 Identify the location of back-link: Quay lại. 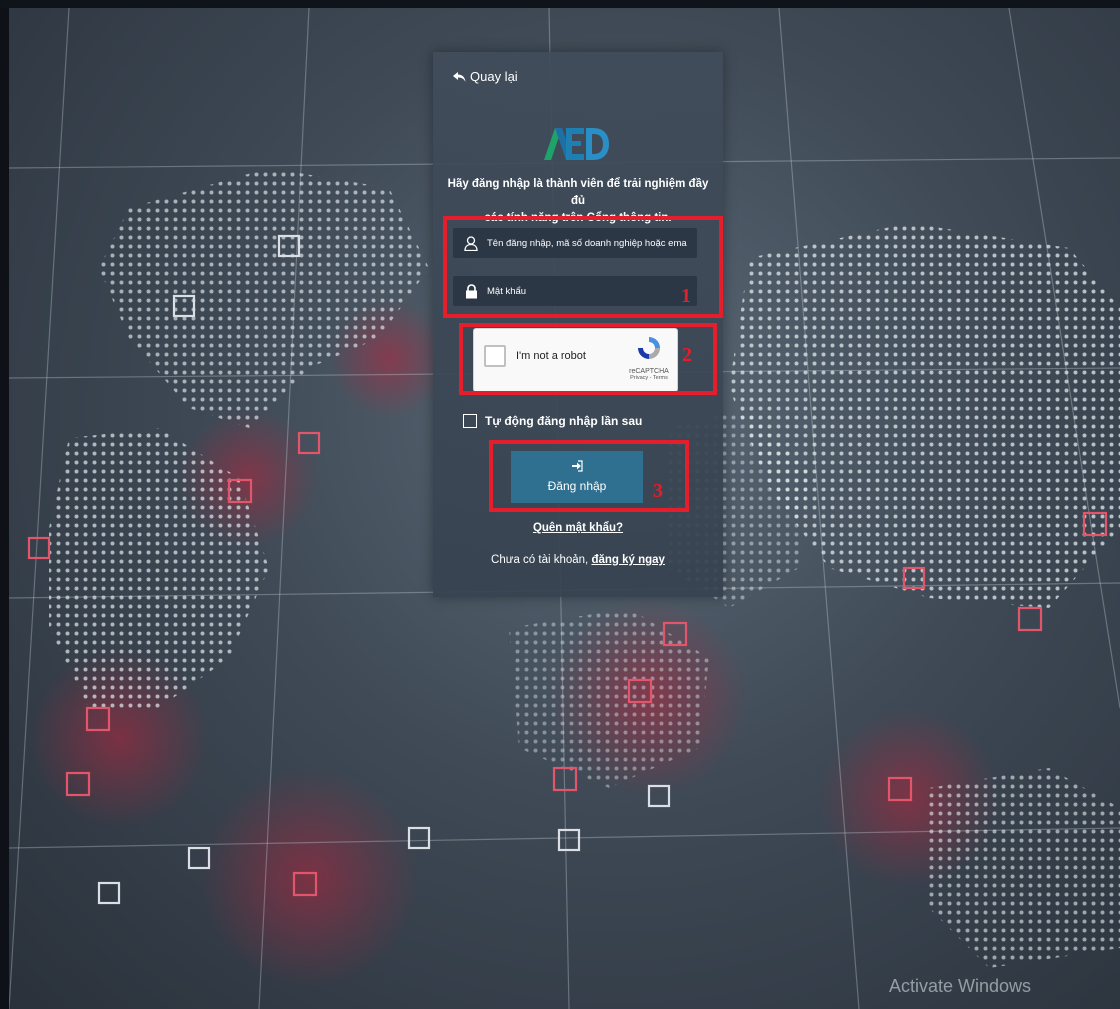
(485, 76).